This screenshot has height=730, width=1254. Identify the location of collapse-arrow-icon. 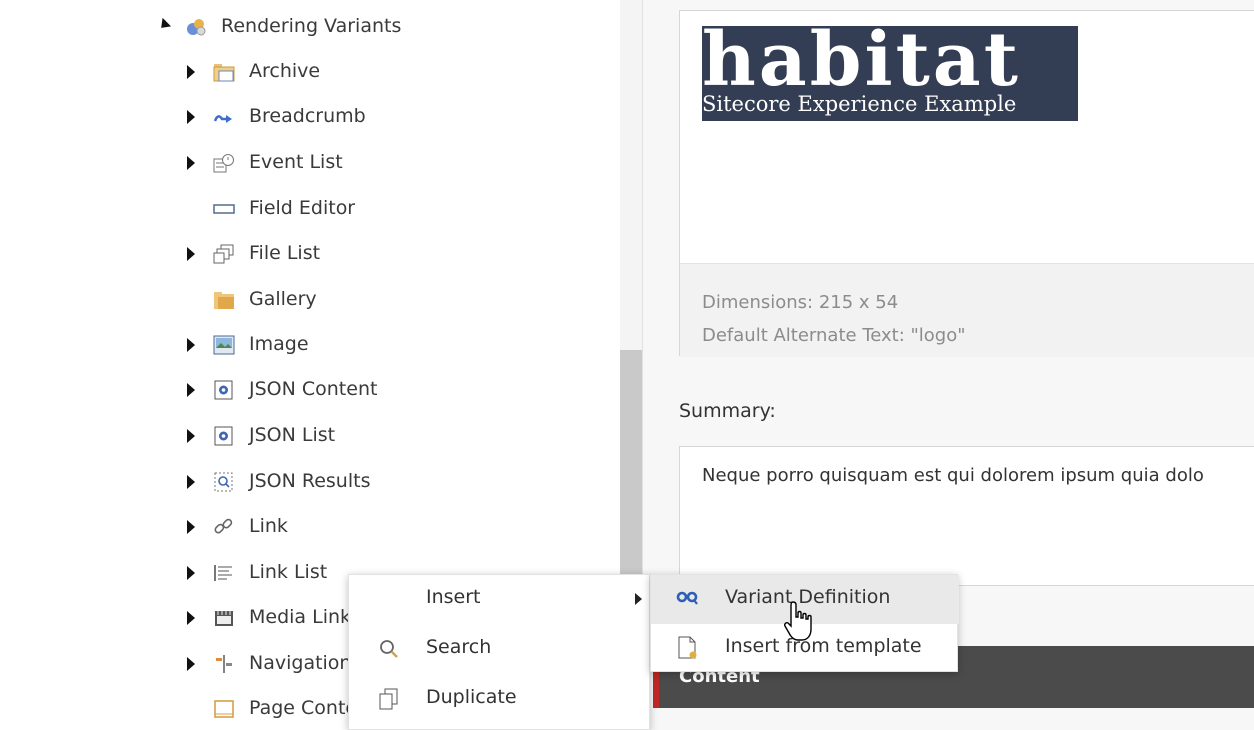
(164, 25).